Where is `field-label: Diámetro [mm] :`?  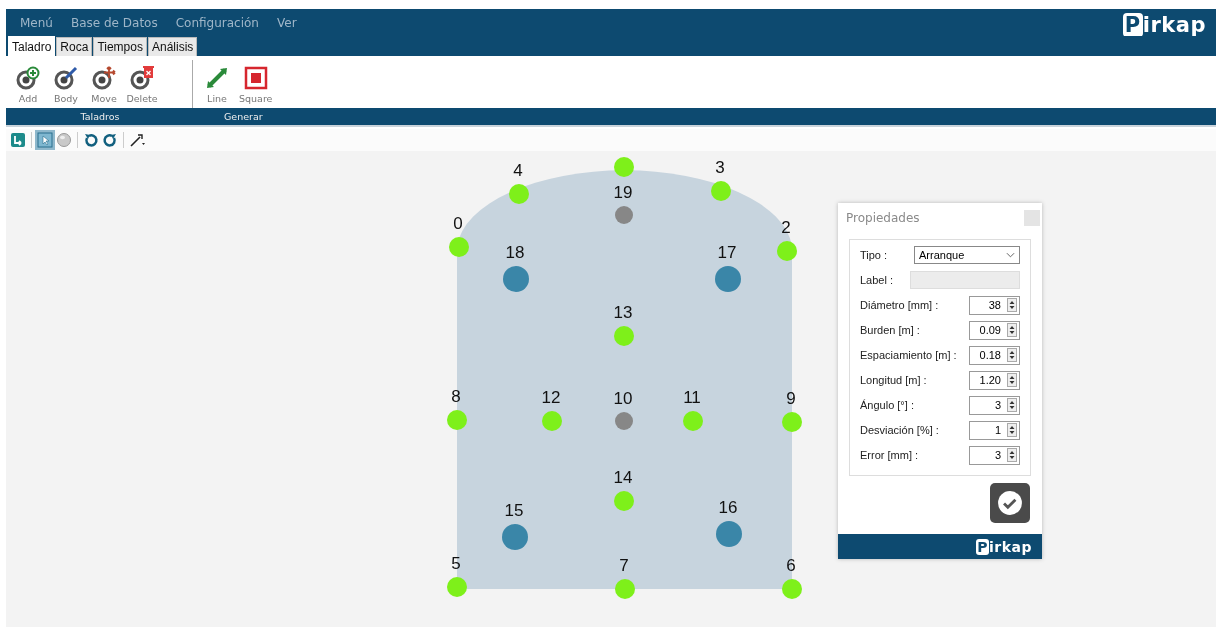
field-label: Diámetro [mm] : is located at coordinates (899, 305).